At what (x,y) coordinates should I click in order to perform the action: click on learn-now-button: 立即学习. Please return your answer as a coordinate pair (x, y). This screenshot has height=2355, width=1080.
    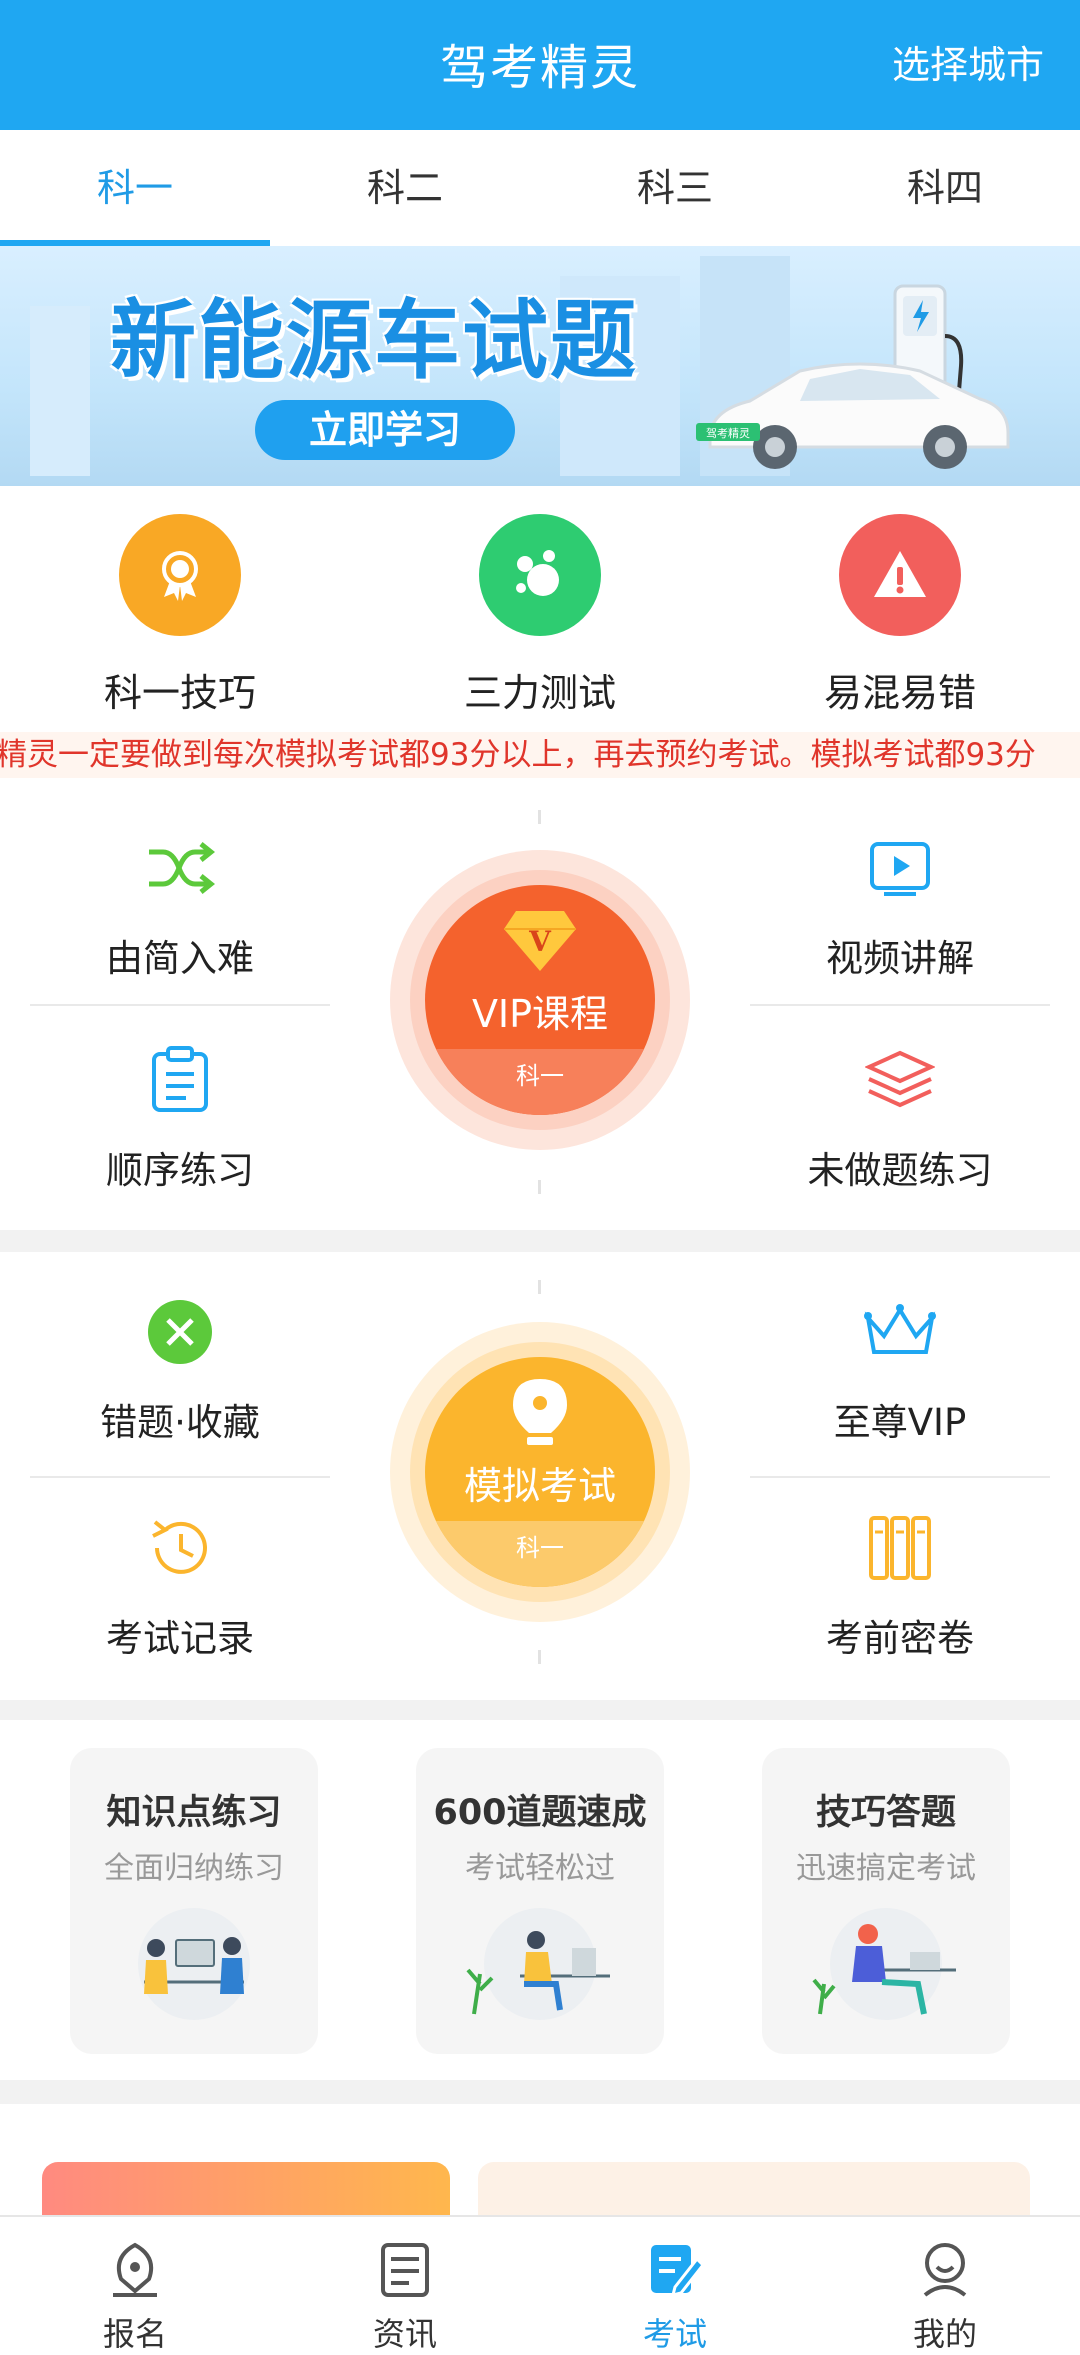
    Looking at the image, I should click on (385, 430).